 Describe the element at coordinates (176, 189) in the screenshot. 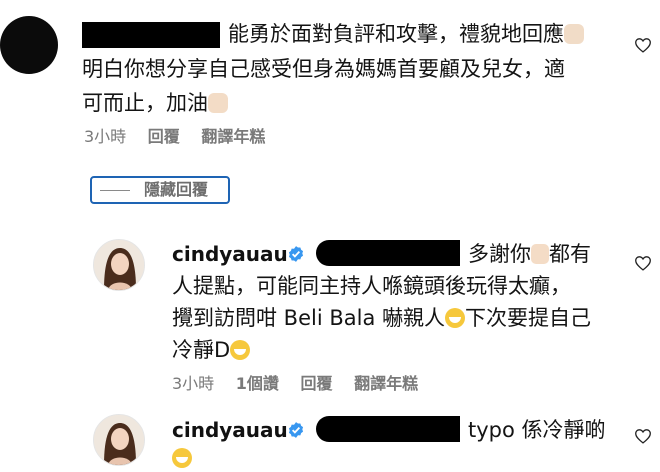

I see `hide-replies-label: 隱藏回覆` at that location.